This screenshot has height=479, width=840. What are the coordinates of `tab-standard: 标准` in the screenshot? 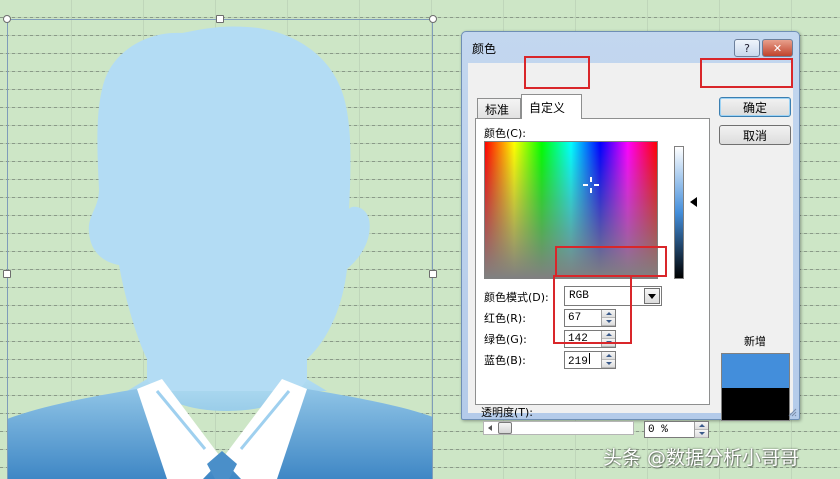 It's located at (499, 108).